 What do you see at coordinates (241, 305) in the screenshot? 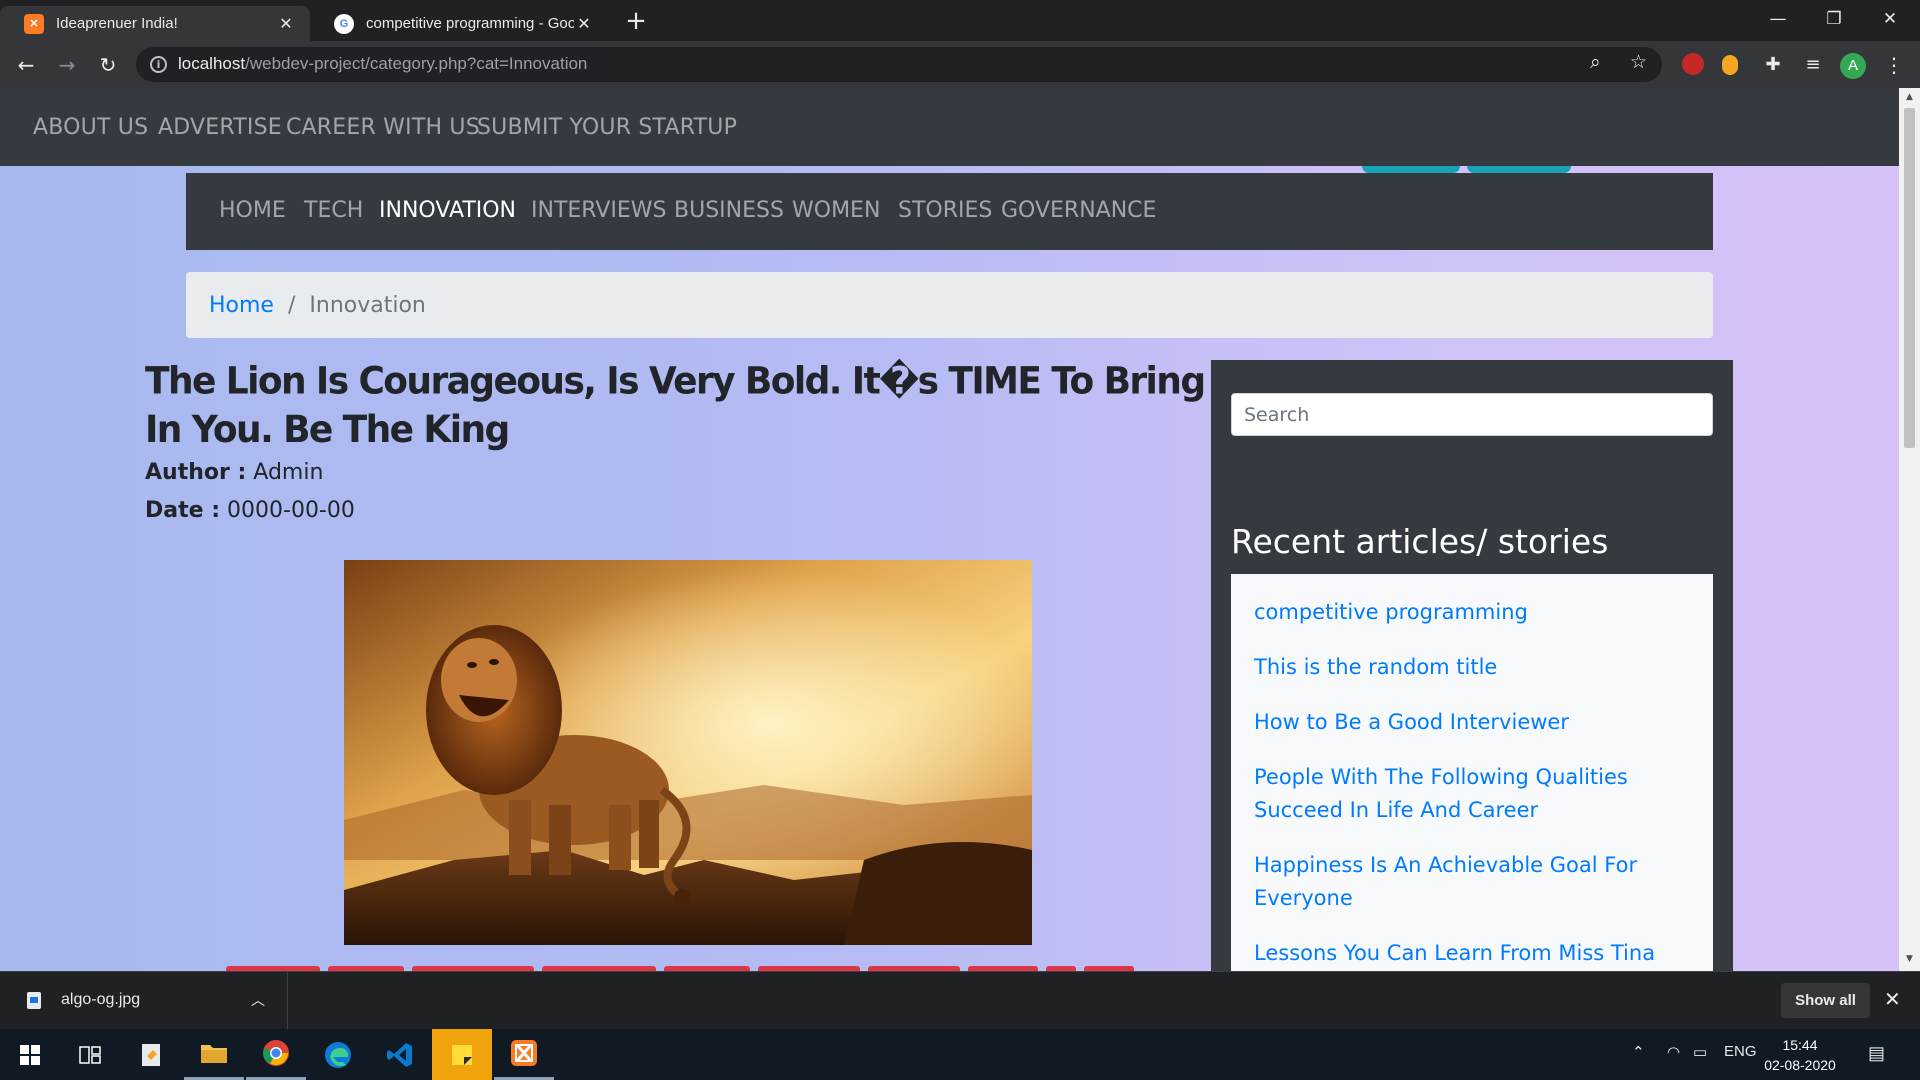
I see `breadcrumb-home-link: Home` at bounding box center [241, 305].